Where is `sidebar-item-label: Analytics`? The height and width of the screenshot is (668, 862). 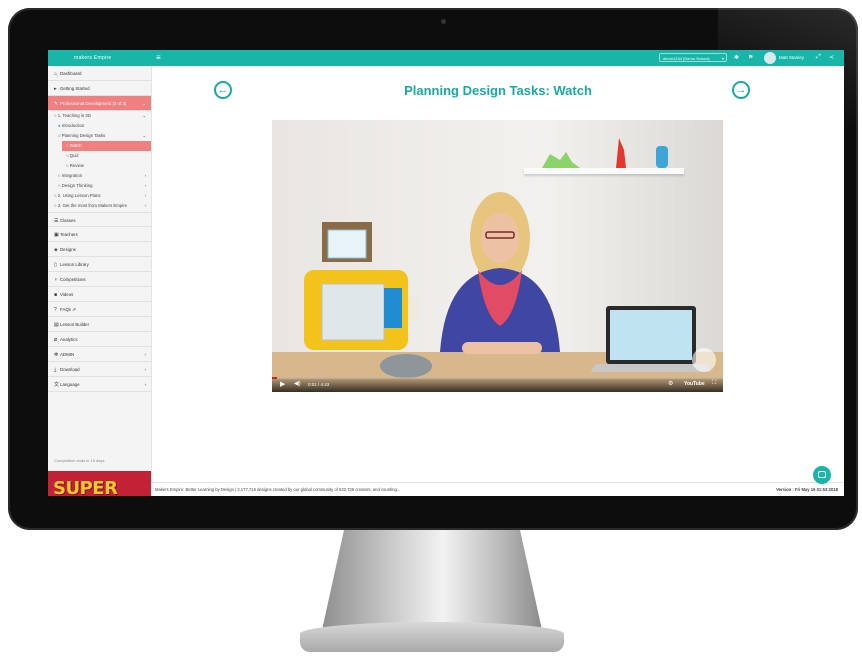
sidebar-item-label: Analytics is located at coordinates (69, 339).